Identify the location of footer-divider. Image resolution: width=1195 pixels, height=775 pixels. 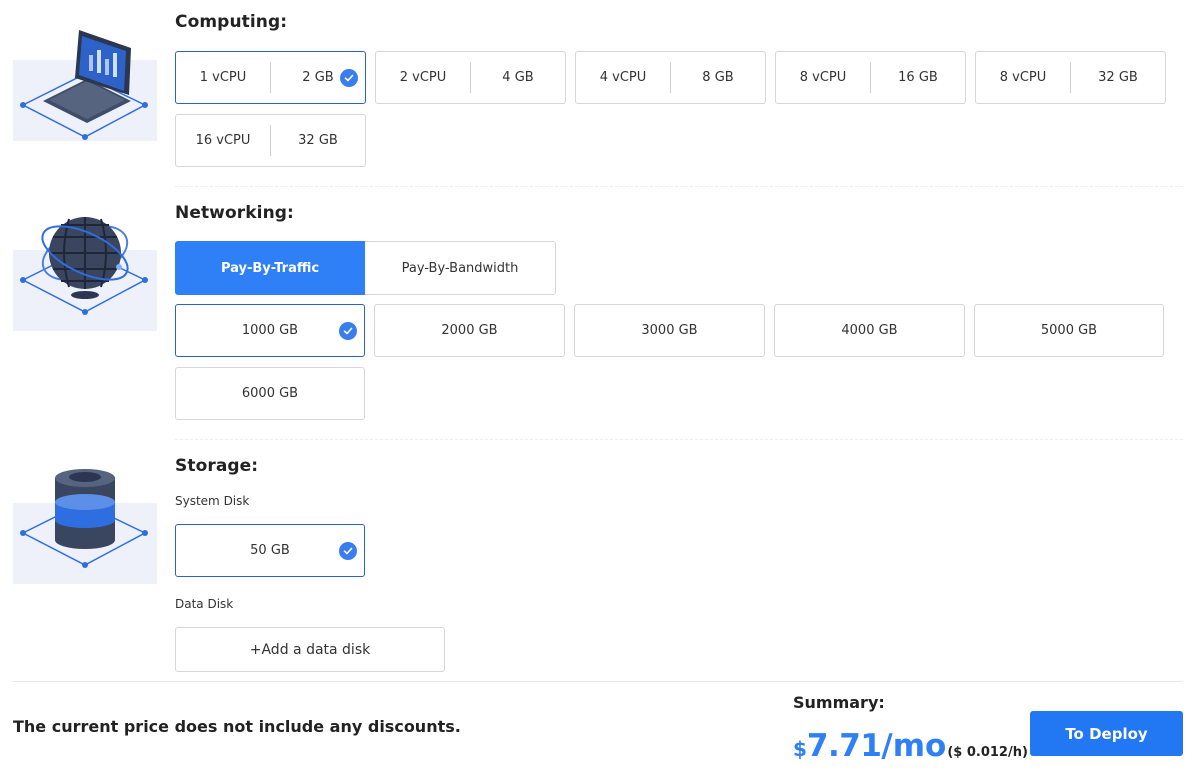
(598, 681).